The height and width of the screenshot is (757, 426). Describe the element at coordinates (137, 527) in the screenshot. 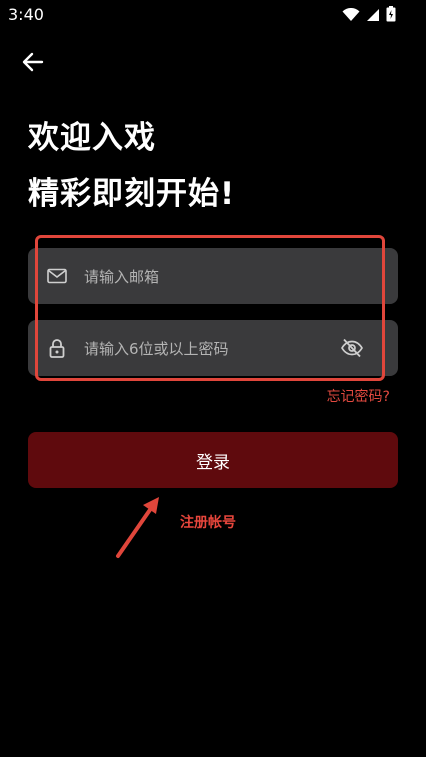

I see `annotation-arrow-icon` at that location.